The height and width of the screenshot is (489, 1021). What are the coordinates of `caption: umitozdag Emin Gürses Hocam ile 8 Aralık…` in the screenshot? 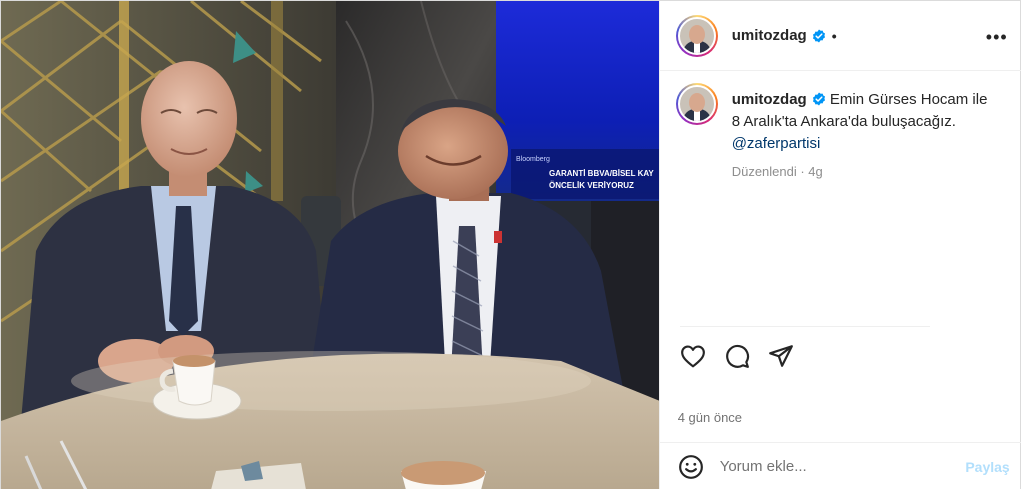 It's located at (840, 133).